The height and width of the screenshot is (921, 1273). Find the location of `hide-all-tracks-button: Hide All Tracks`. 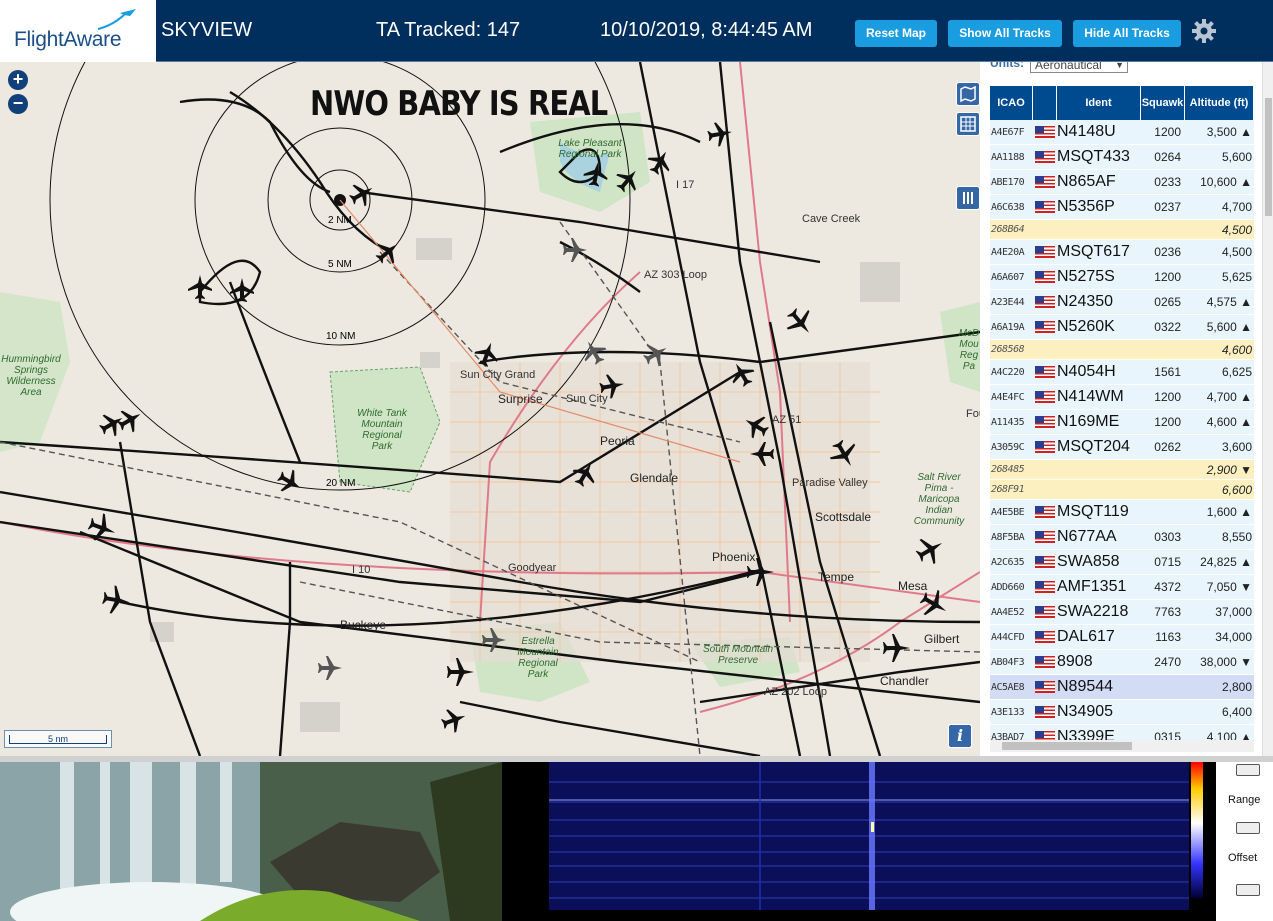

hide-all-tracks-button: Hide All Tracks is located at coordinates (1127, 33).